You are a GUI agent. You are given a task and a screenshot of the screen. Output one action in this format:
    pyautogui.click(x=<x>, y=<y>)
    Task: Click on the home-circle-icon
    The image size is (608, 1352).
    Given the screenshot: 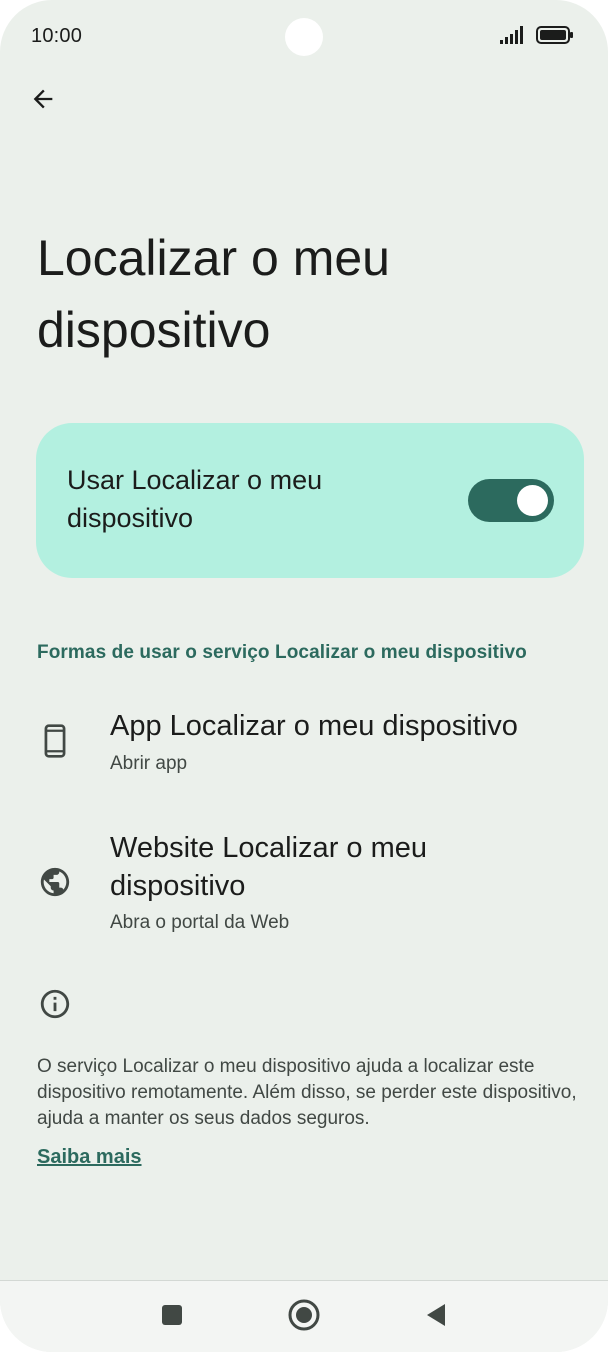 What is the action you would take?
    pyautogui.click(x=304, y=1317)
    